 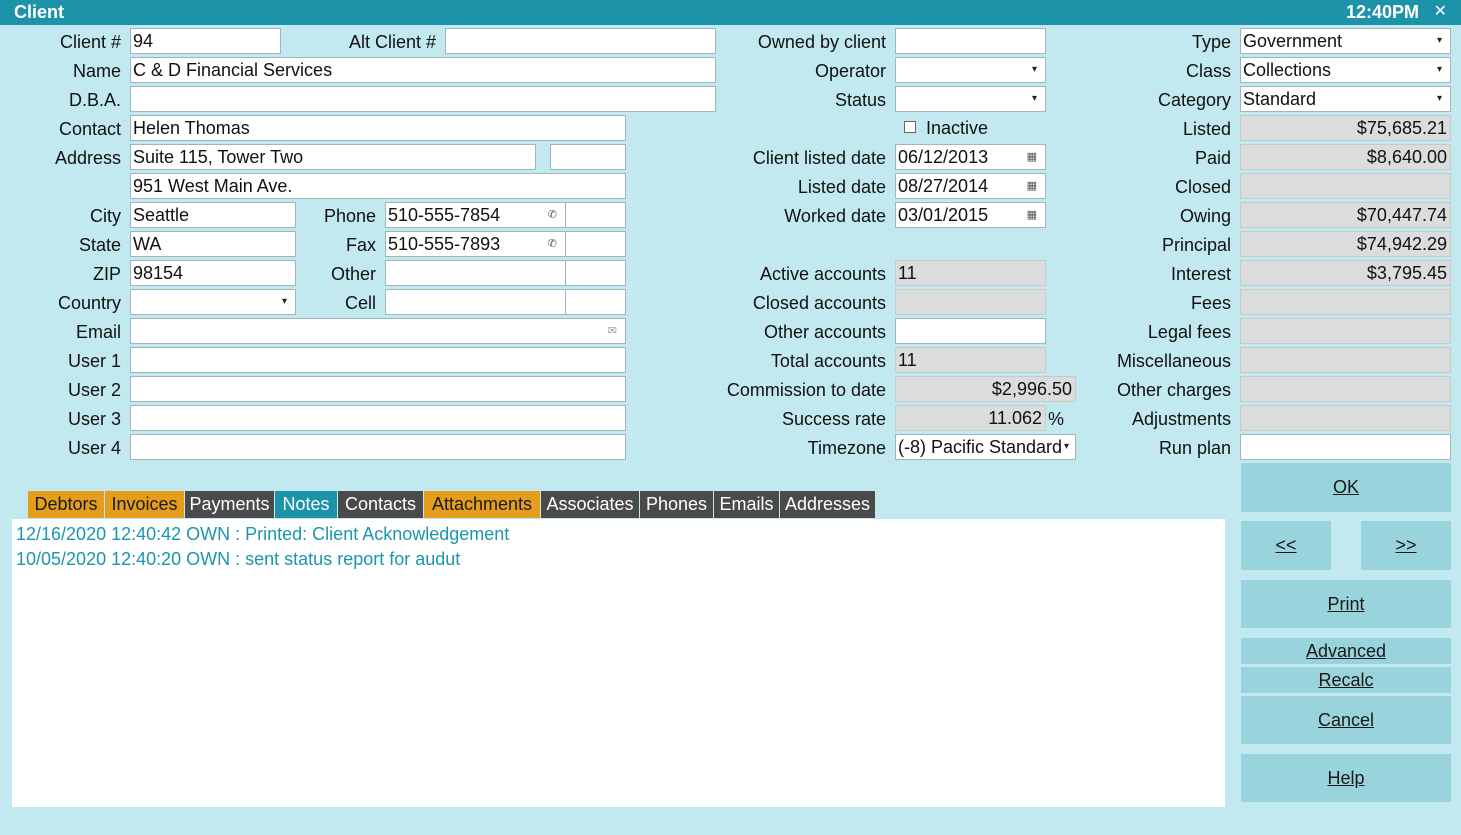 What do you see at coordinates (213, 215) in the screenshot?
I see `city-field: Seattle` at bounding box center [213, 215].